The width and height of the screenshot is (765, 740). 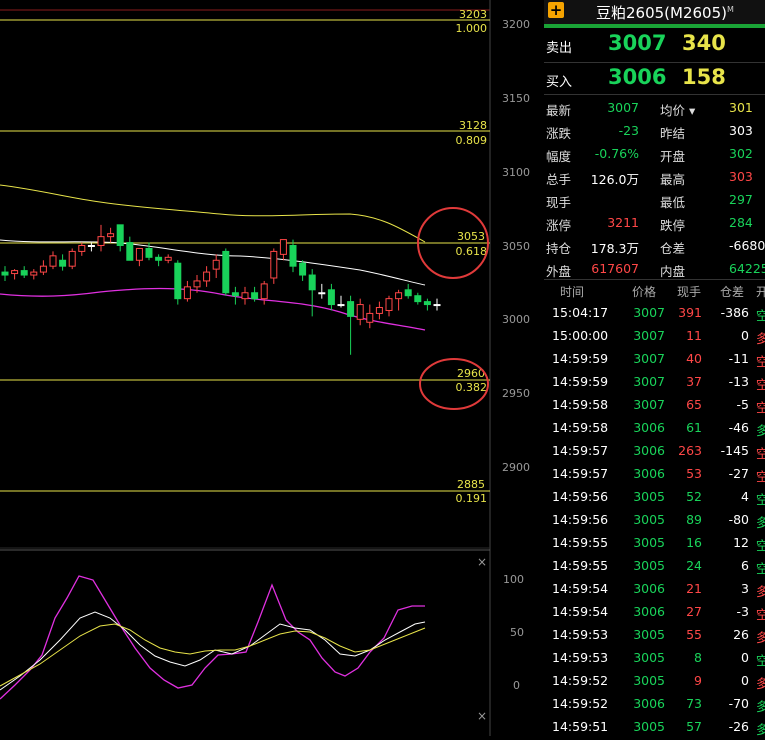 I want to click on tick-price: 3005, so click(x=649, y=565).